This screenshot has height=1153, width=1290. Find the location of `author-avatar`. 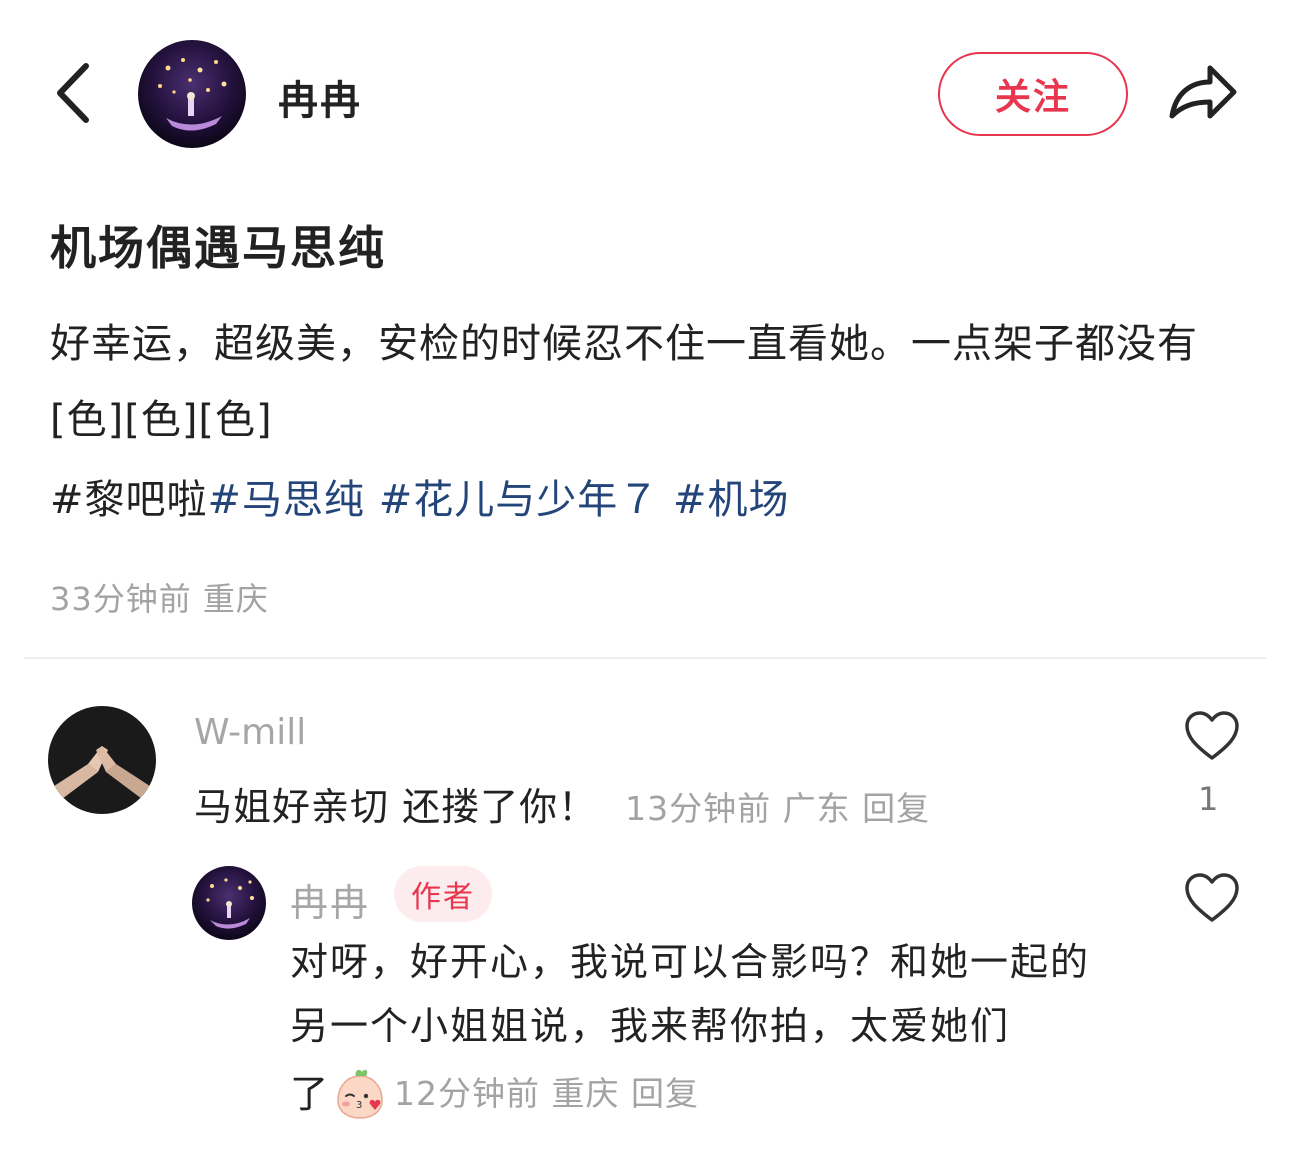

author-avatar is located at coordinates (192, 94).